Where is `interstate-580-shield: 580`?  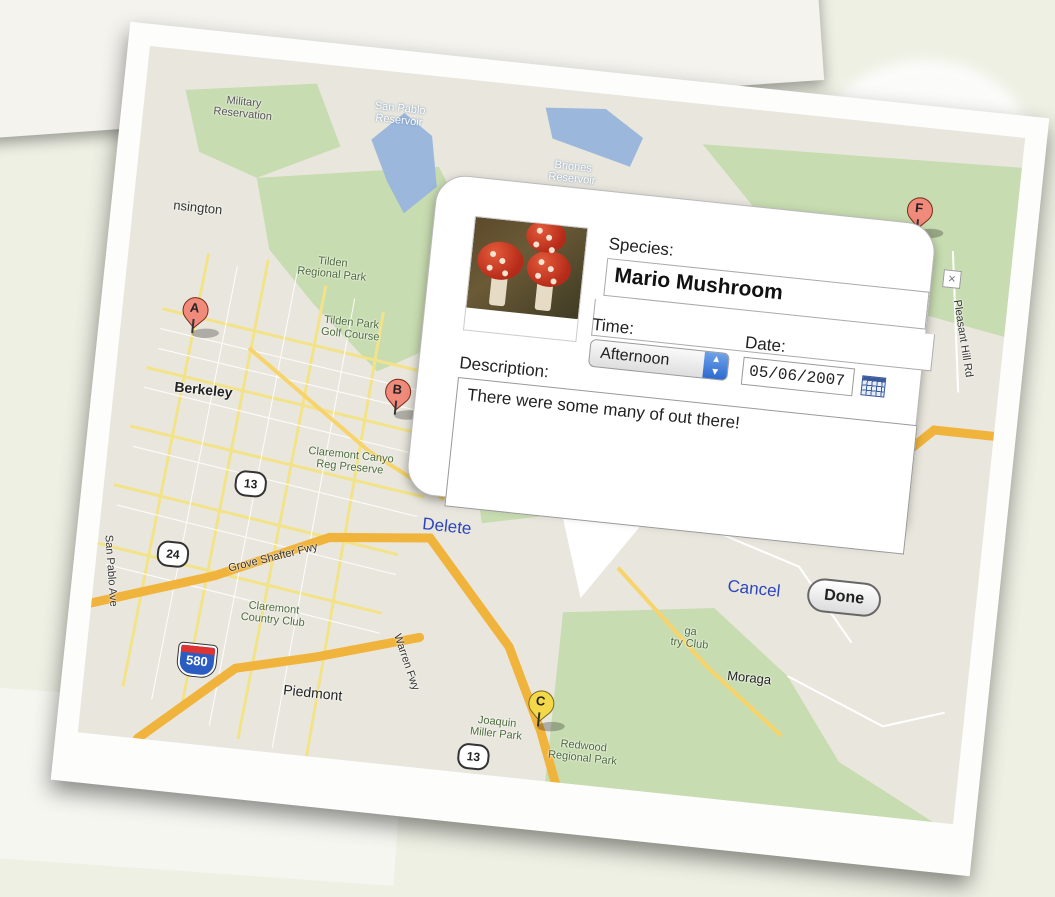 interstate-580-shield: 580 is located at coordinates (197, 660).